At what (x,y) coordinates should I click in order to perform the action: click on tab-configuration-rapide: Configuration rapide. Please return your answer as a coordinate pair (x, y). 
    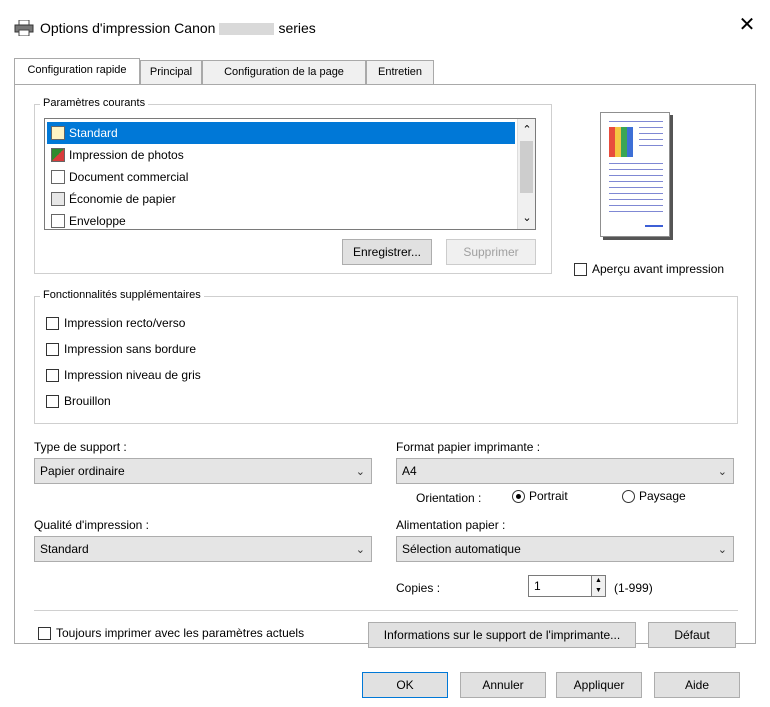
    Looking at the image, I should click on (77, 71).